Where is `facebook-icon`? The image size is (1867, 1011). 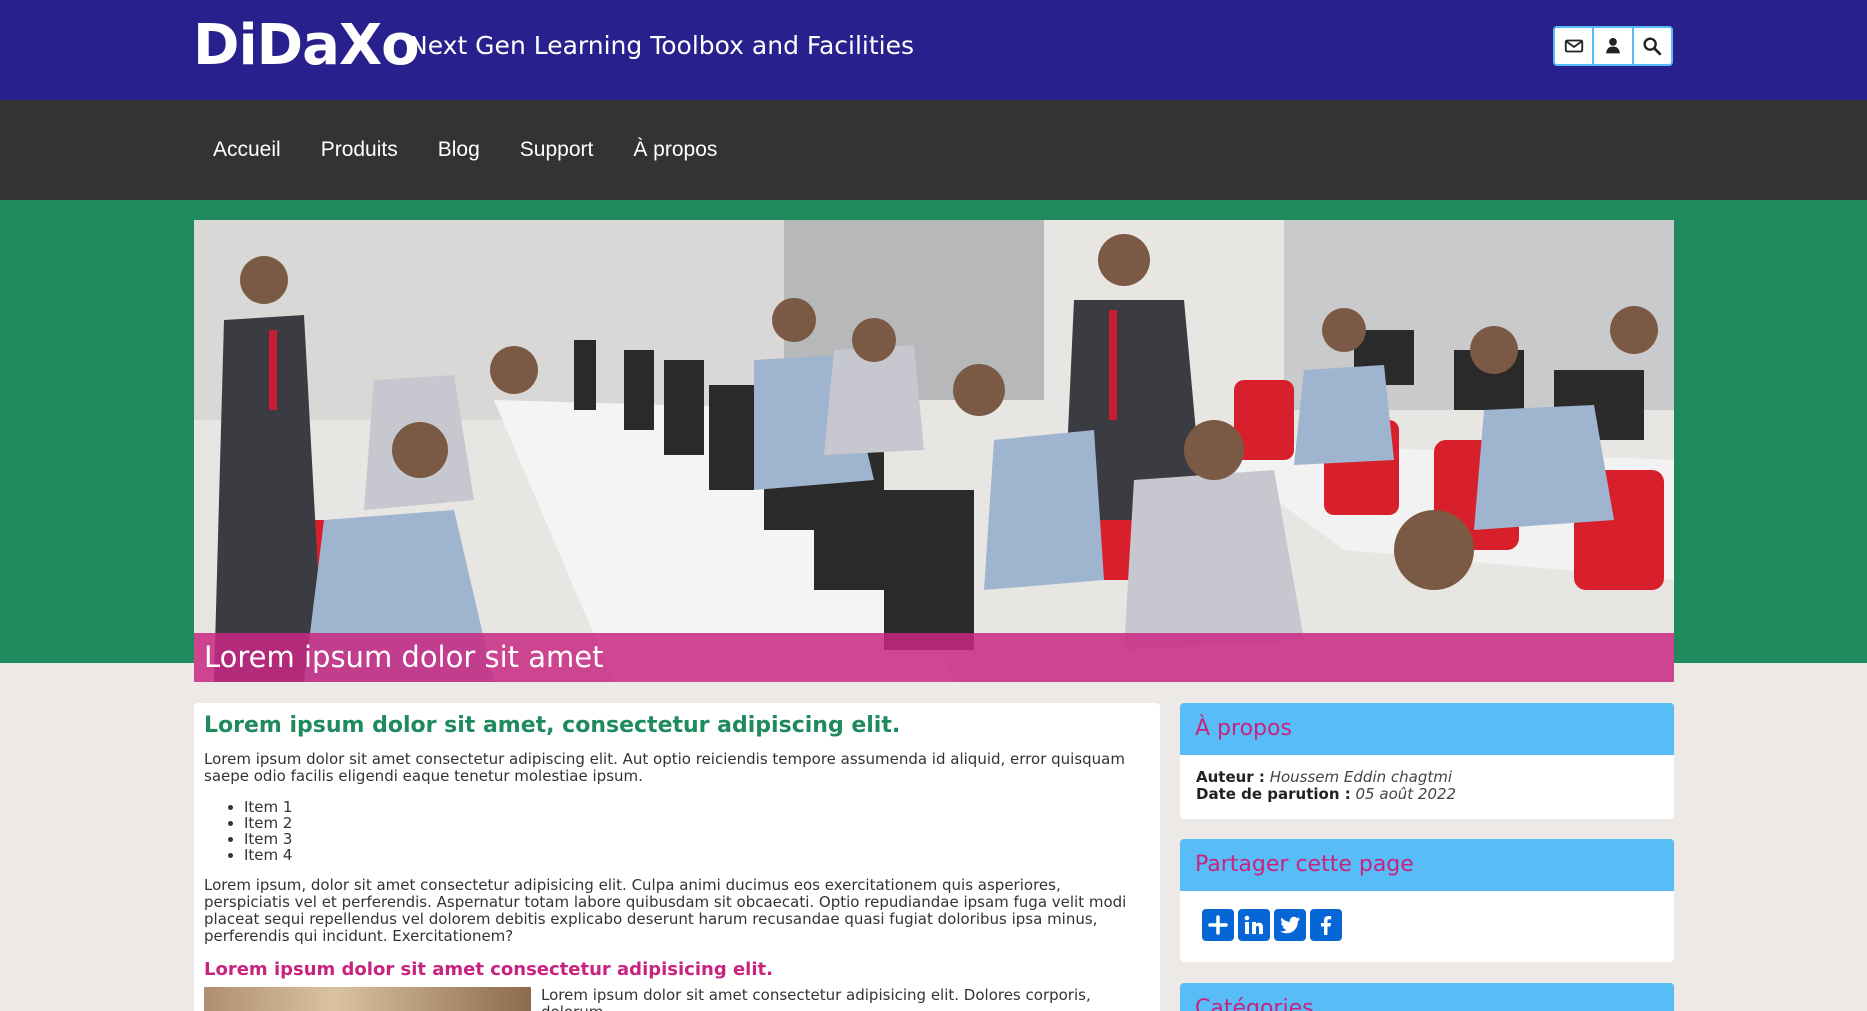
facebook-icon is located at coordinates (1326, 925).